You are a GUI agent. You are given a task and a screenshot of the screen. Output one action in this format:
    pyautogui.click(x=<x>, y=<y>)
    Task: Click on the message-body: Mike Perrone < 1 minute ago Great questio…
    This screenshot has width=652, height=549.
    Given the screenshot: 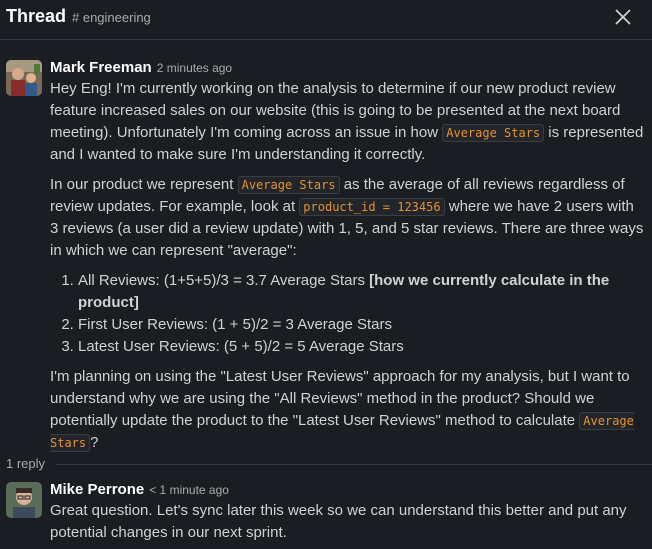 What is the action you would take?
    pyautogui.click(x=348, y=512)
    